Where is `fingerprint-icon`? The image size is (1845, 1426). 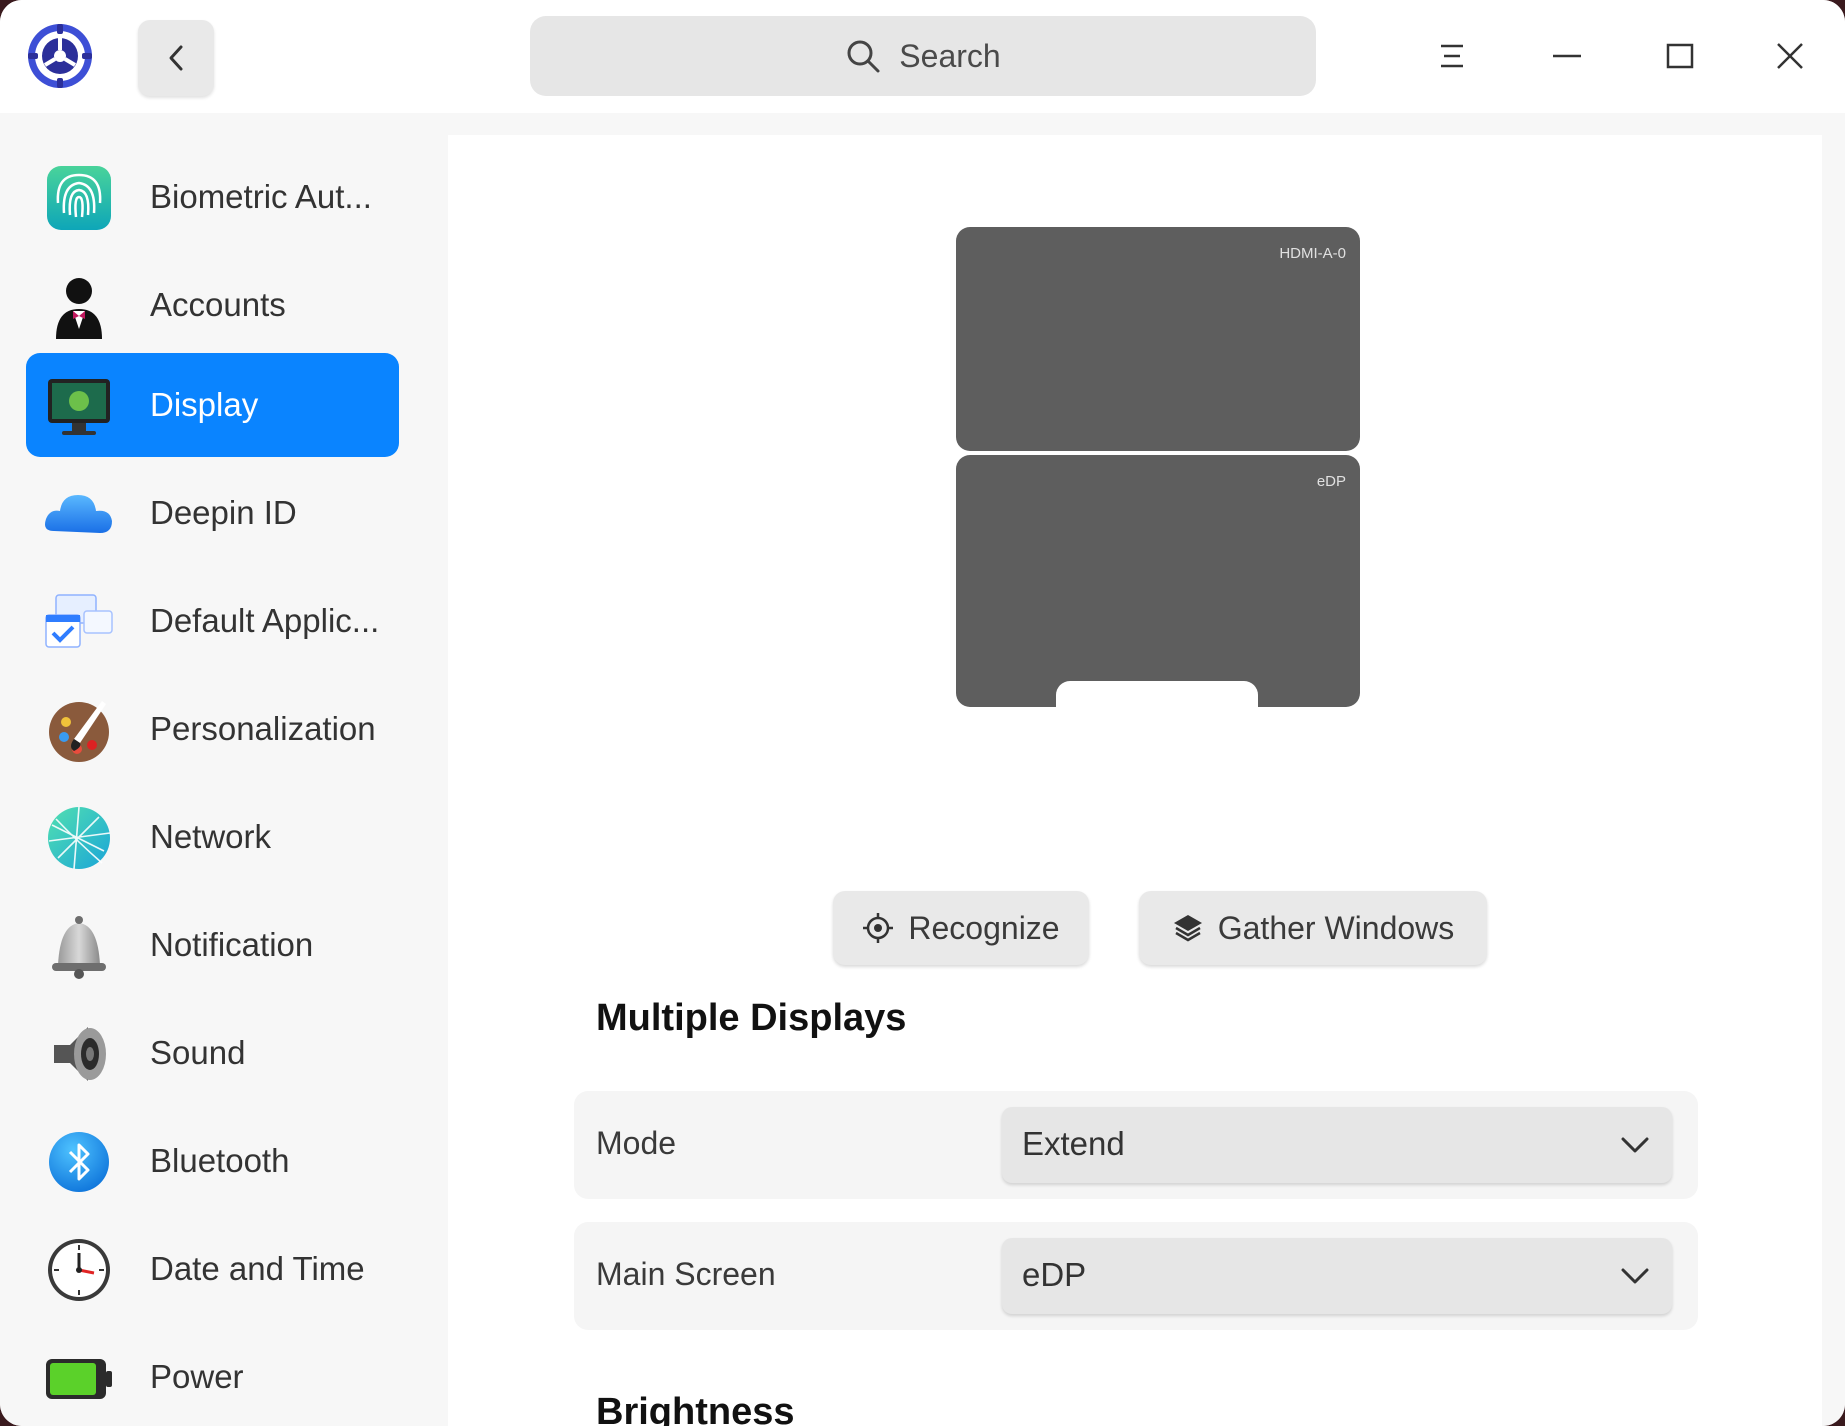
fingerprint-icon is located at coordinates (79, 198).